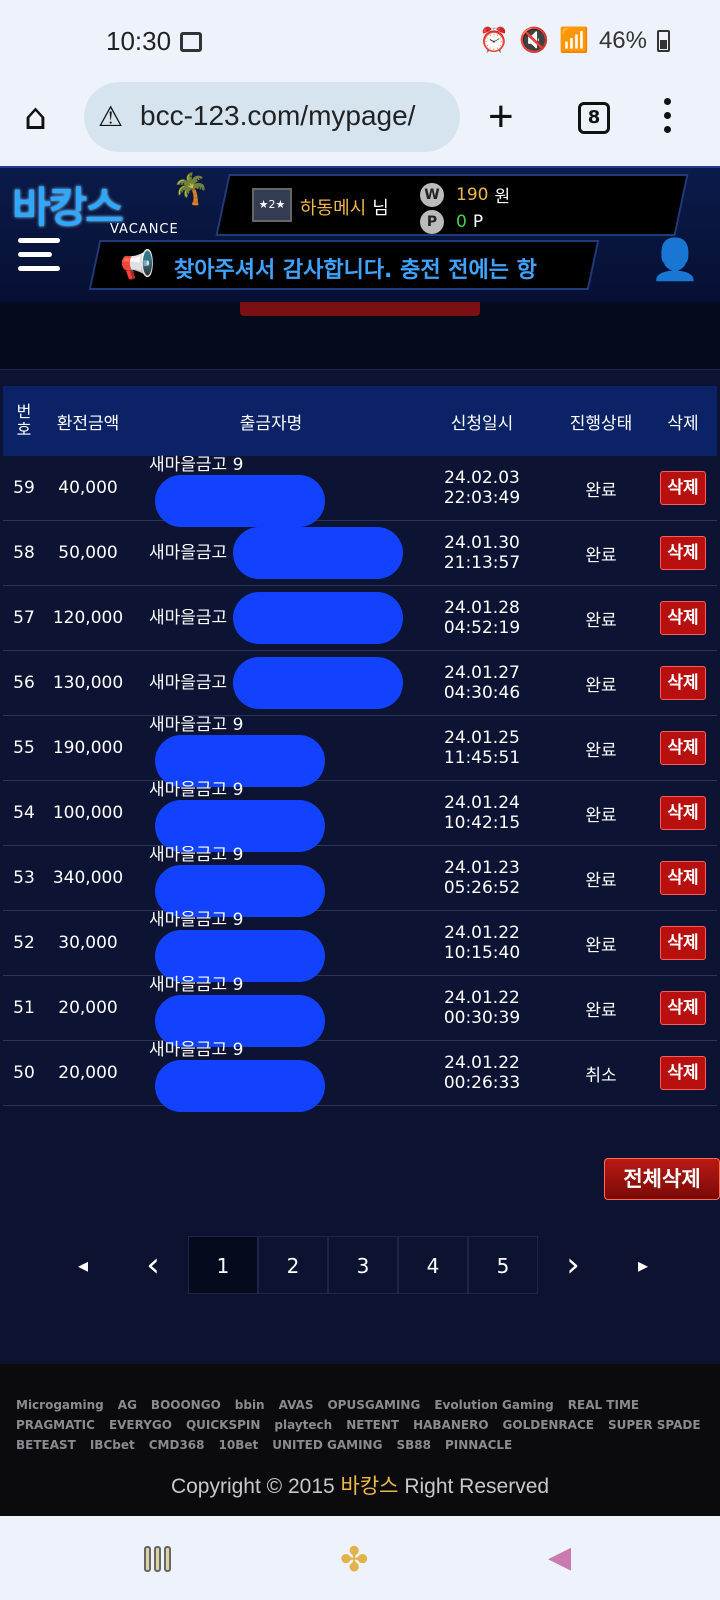 Image resolution: width=720 pixels, height=1600 pixels. What do you see at coordinates (140, 1425) in the screenshot?
I see `provider-logo: EVERYGO` at bounding box center [140, 1425].